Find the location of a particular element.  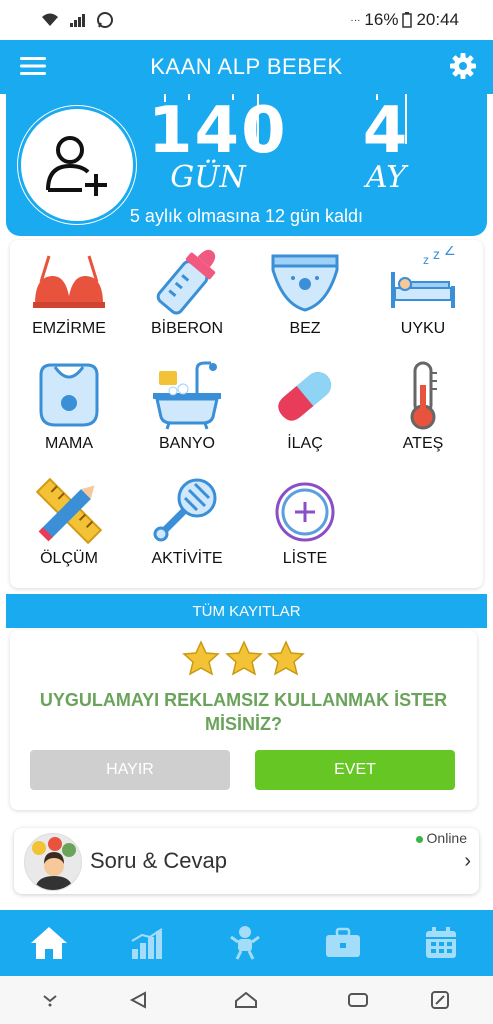

online-dot-icon is located at coordinates (419, 839).